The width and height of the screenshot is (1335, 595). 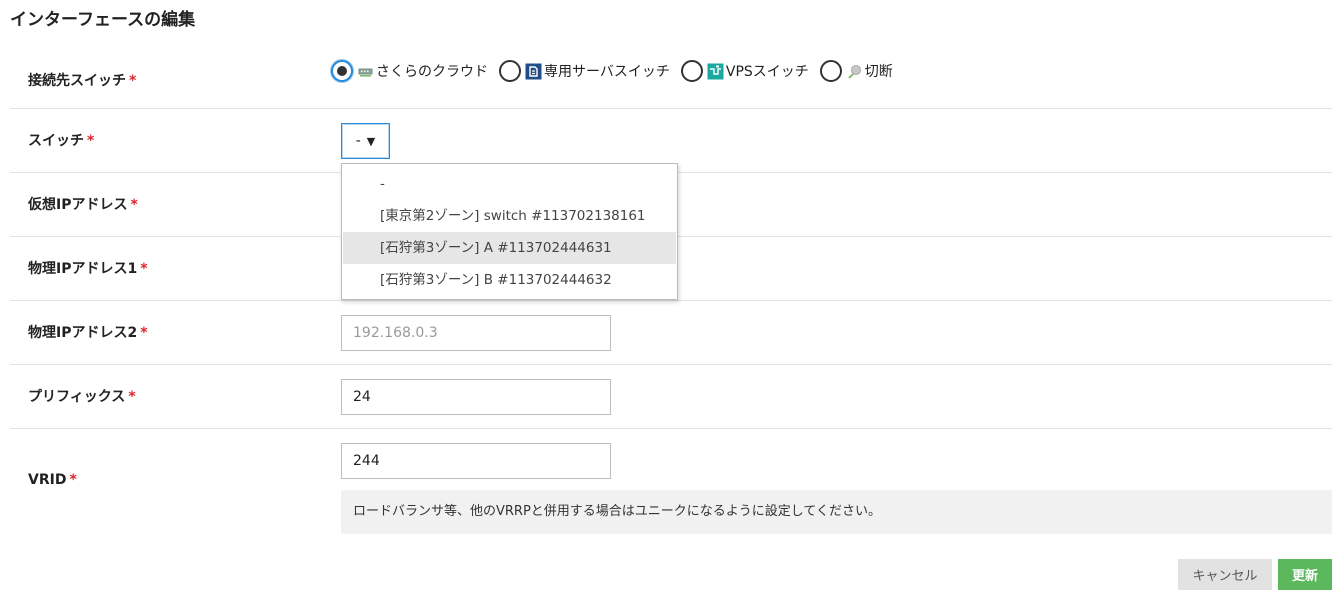 I want to click on vrid-input, so click(x=476, y=461).